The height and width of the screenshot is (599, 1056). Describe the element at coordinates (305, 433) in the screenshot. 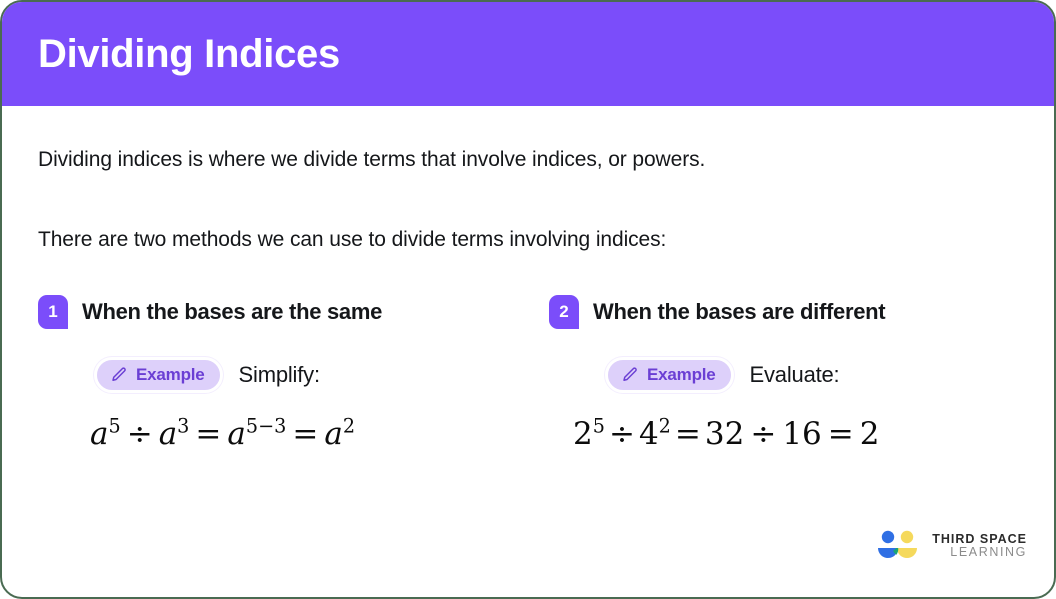

I see `formula-1-equals-2: =` at that location.